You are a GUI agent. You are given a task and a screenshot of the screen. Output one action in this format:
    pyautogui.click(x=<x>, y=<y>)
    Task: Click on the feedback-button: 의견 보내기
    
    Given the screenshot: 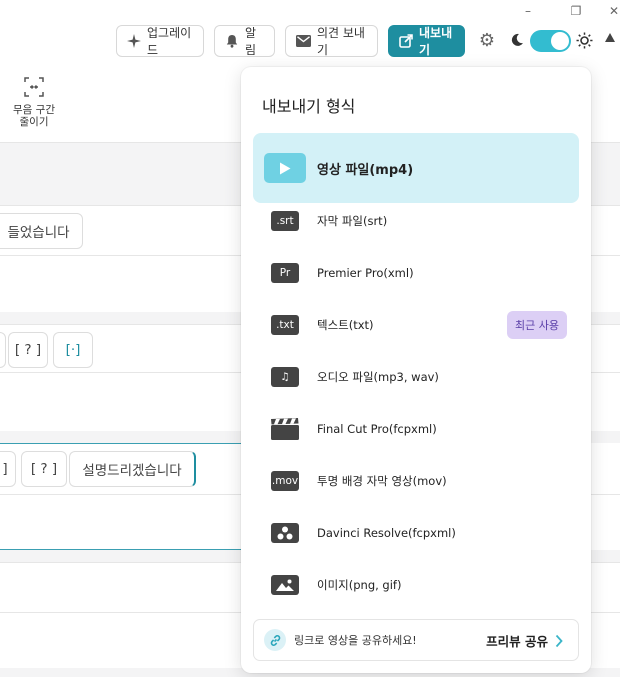 What is the action you would take?
    pyautogui.click(x=331, y=41)
    